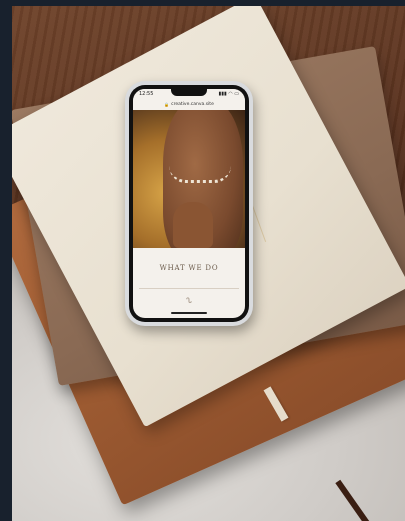 The width and height of the screenshot is (405, 521). I want to click on divider, so click(189, 288).